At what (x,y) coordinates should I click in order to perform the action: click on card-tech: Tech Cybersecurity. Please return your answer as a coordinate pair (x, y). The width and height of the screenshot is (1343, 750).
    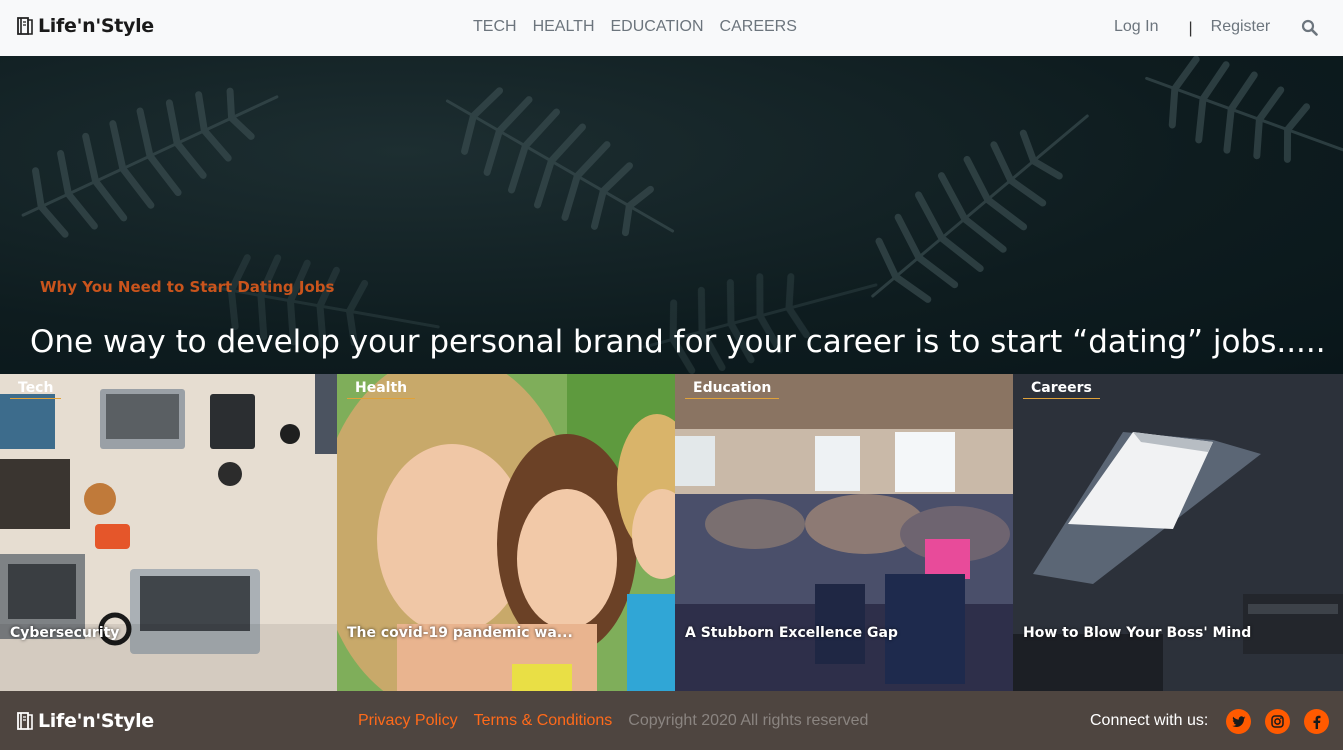
    Looking at the image, I should click on (168, 532).